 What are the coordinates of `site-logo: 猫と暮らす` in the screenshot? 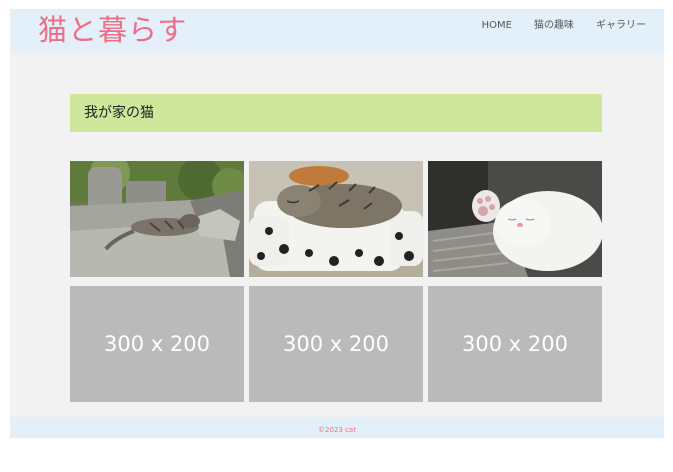 It's located at (112, 30).